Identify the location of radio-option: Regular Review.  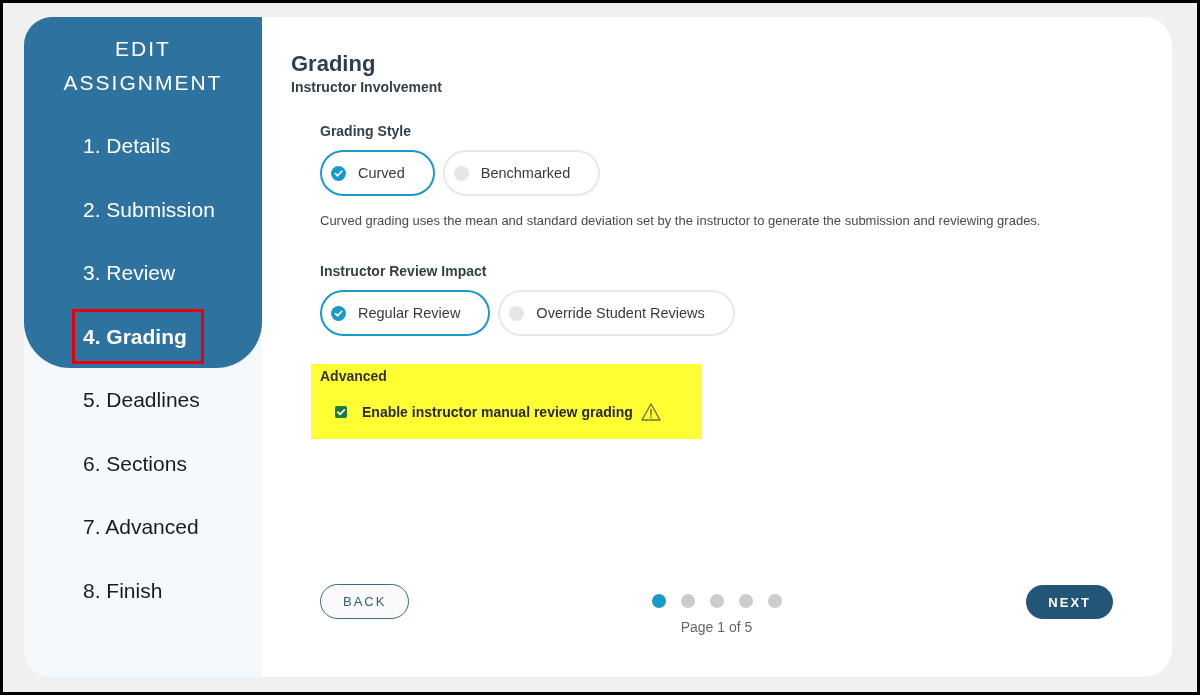
(405, 313).